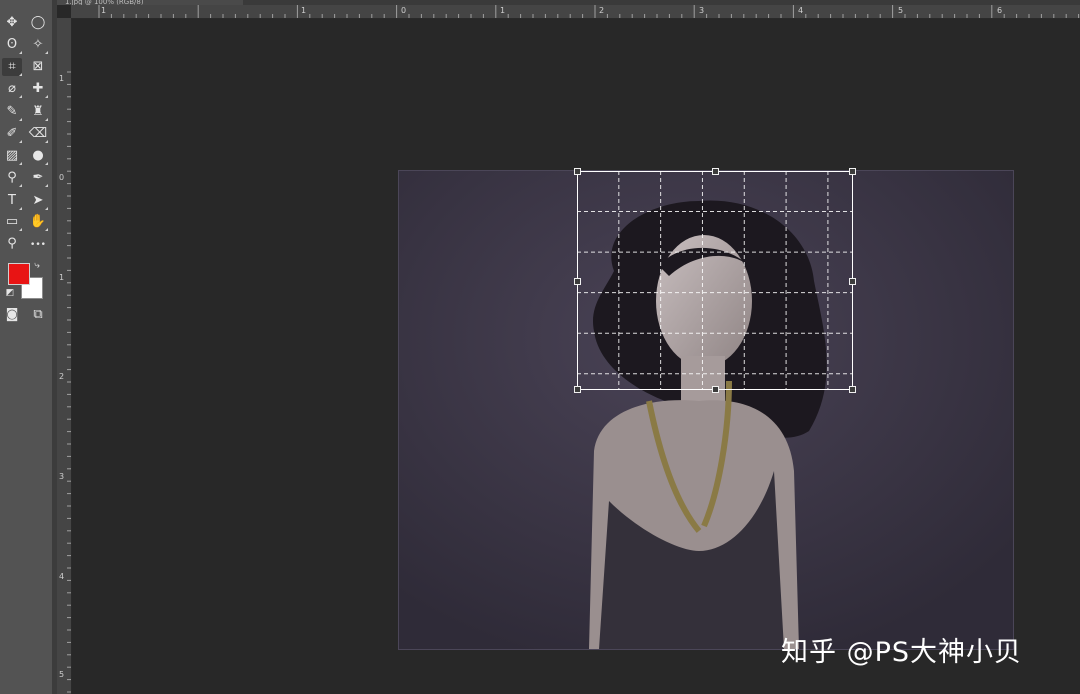 This screenshot has width=1080, height=694. I want to click on lasso-icon: ʘ, so click(12, 44).